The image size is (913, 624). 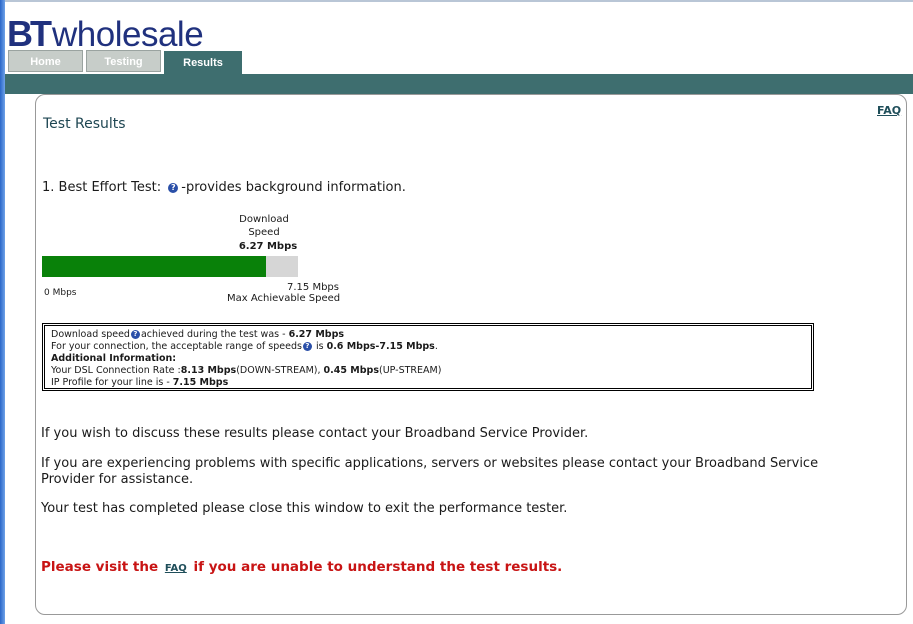 I want to click on bt-wholesale-logo: BTwholesale, so click(x=105, y=34).